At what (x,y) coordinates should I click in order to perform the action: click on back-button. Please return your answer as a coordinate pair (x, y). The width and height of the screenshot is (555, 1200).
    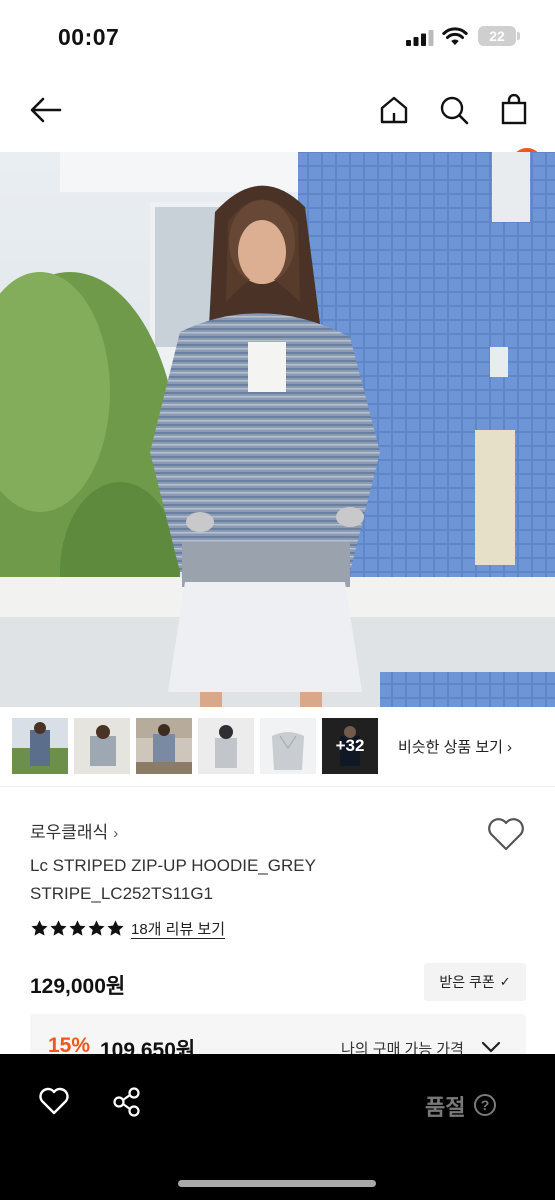
    Looking at the image, I should click on (46, 110).